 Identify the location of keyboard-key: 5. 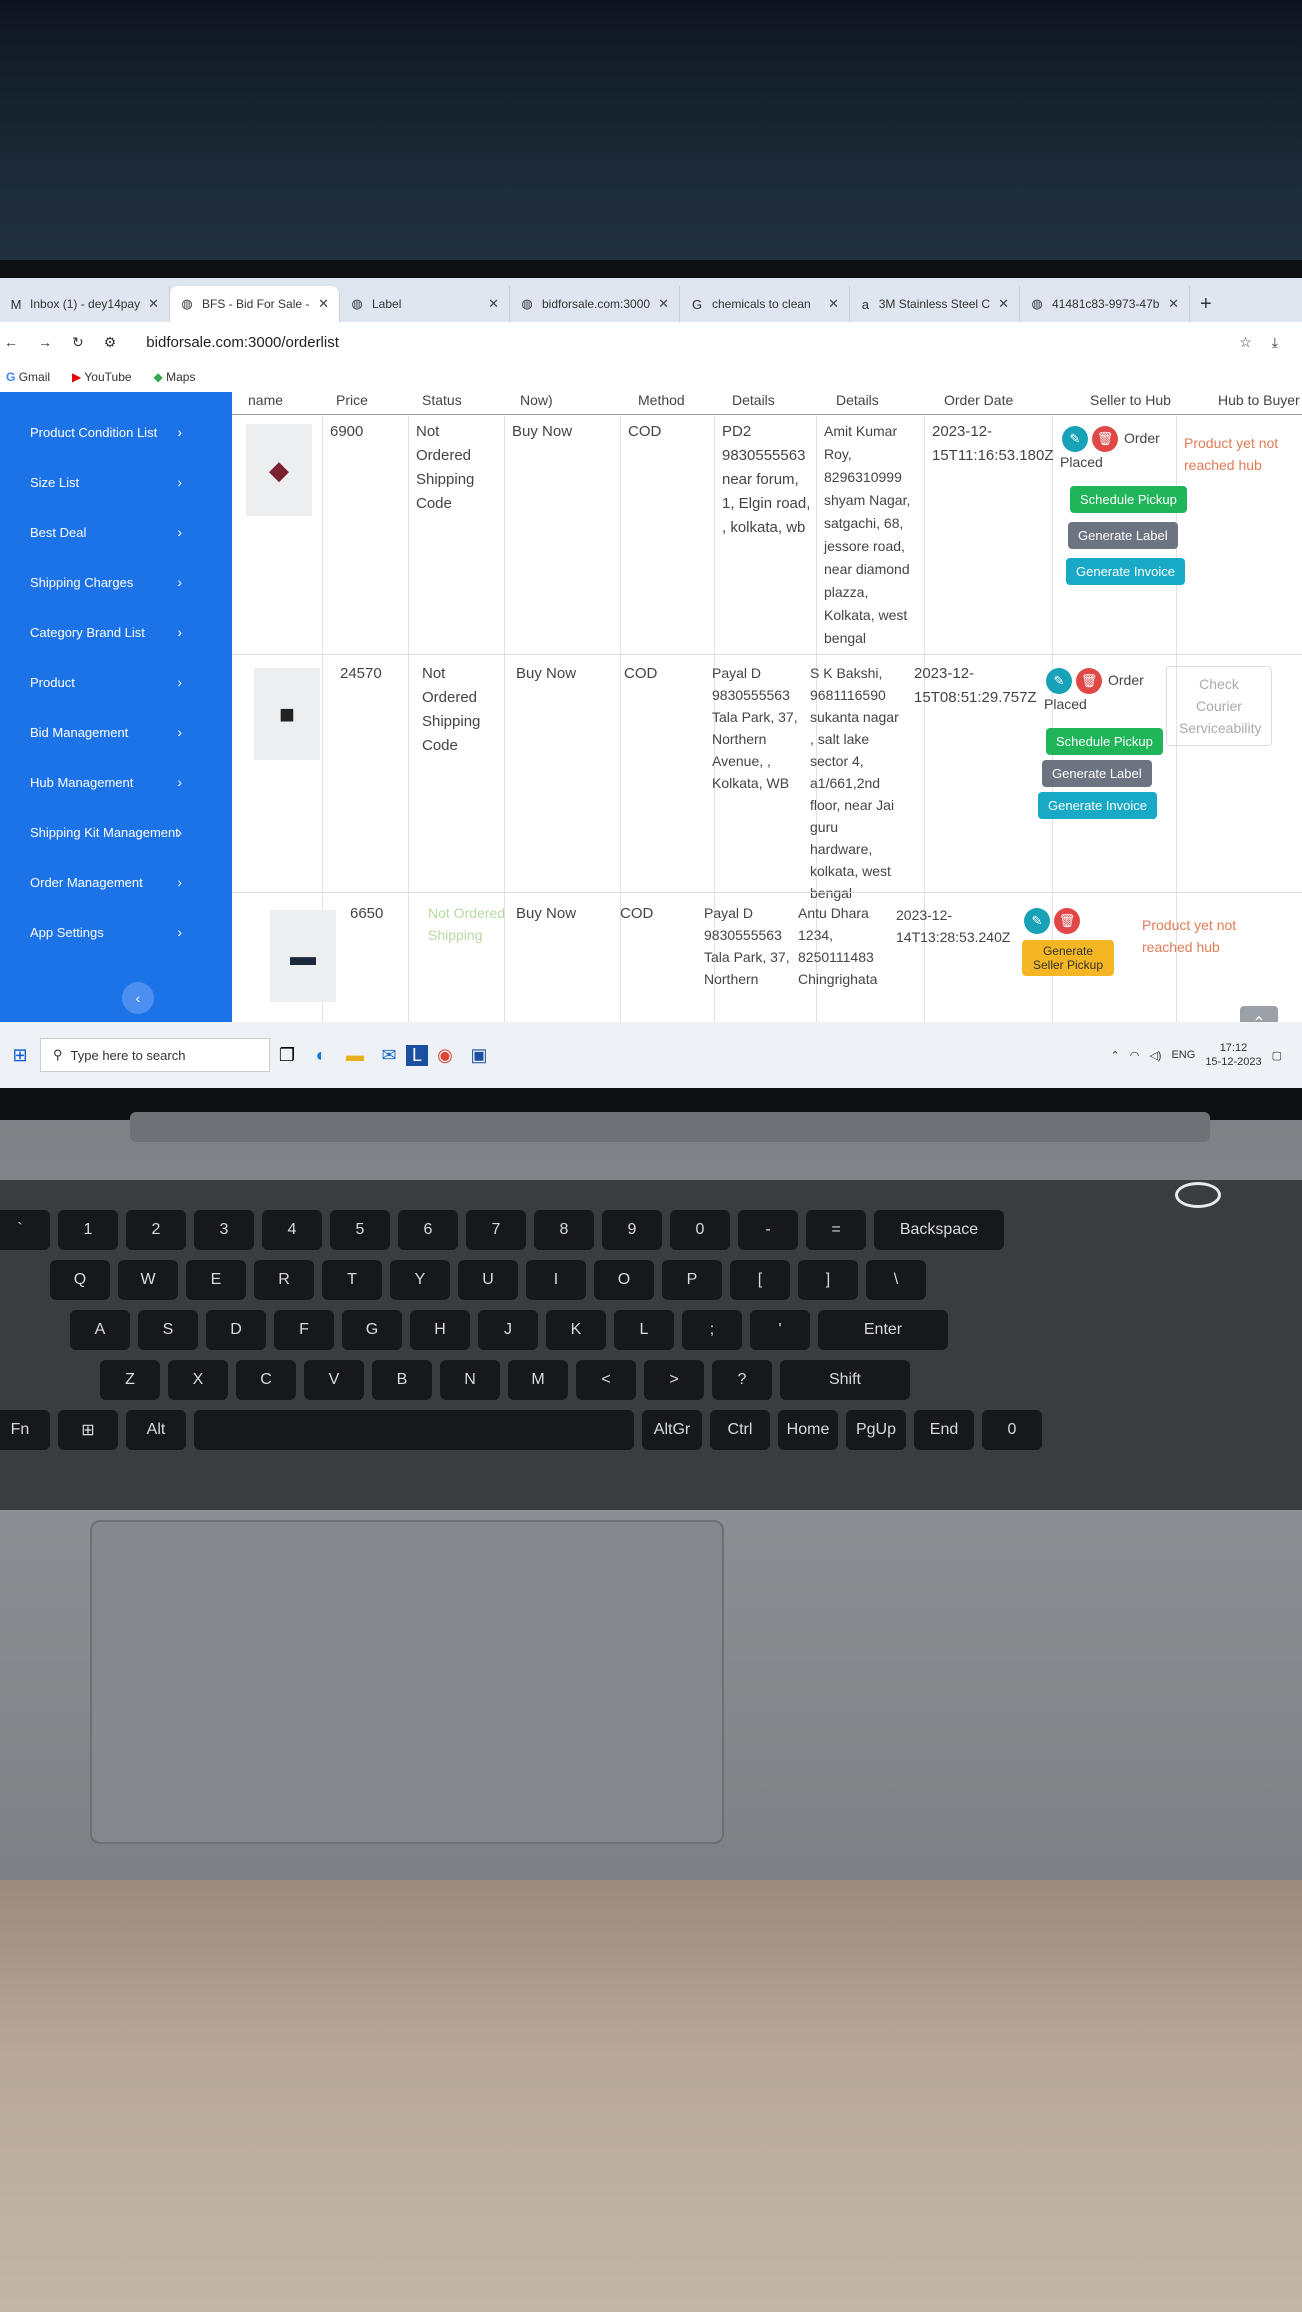
(360, 1230).